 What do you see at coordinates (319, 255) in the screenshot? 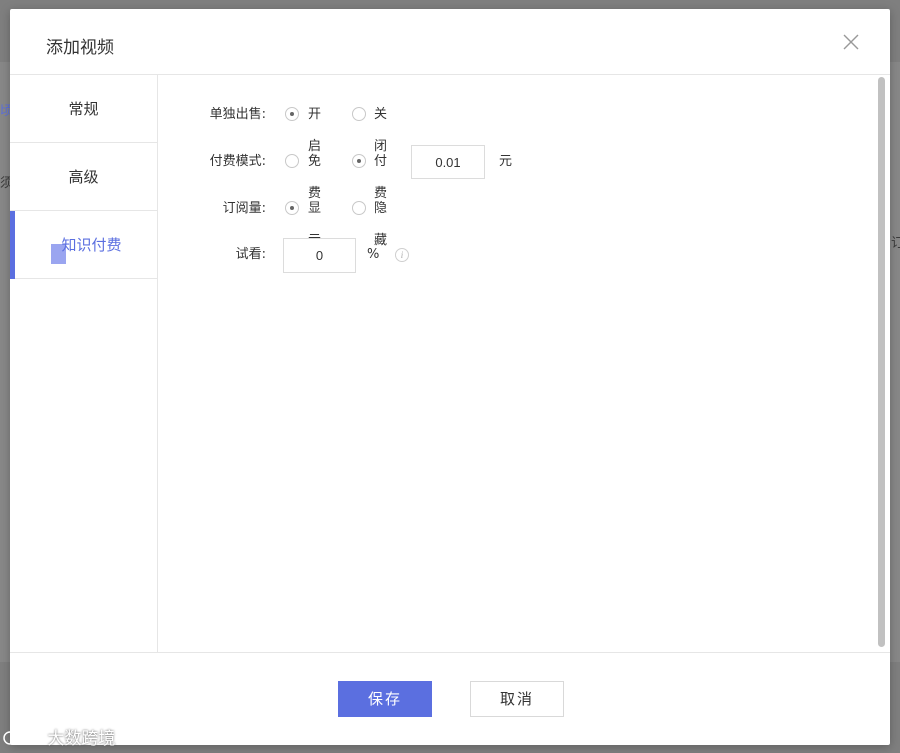
I see `preview-percent-input` at bounding box center [319, 255].